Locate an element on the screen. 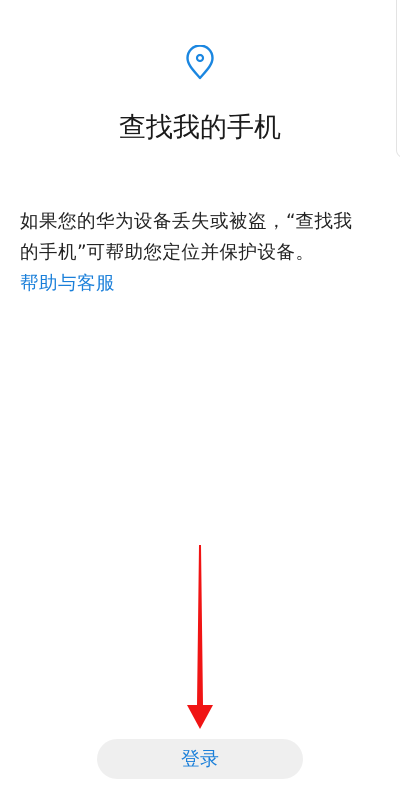 Image resolution: width=400 pixels, height=796 pixels. page-title: 查找我的手机 is located at coordinates (200, 128).